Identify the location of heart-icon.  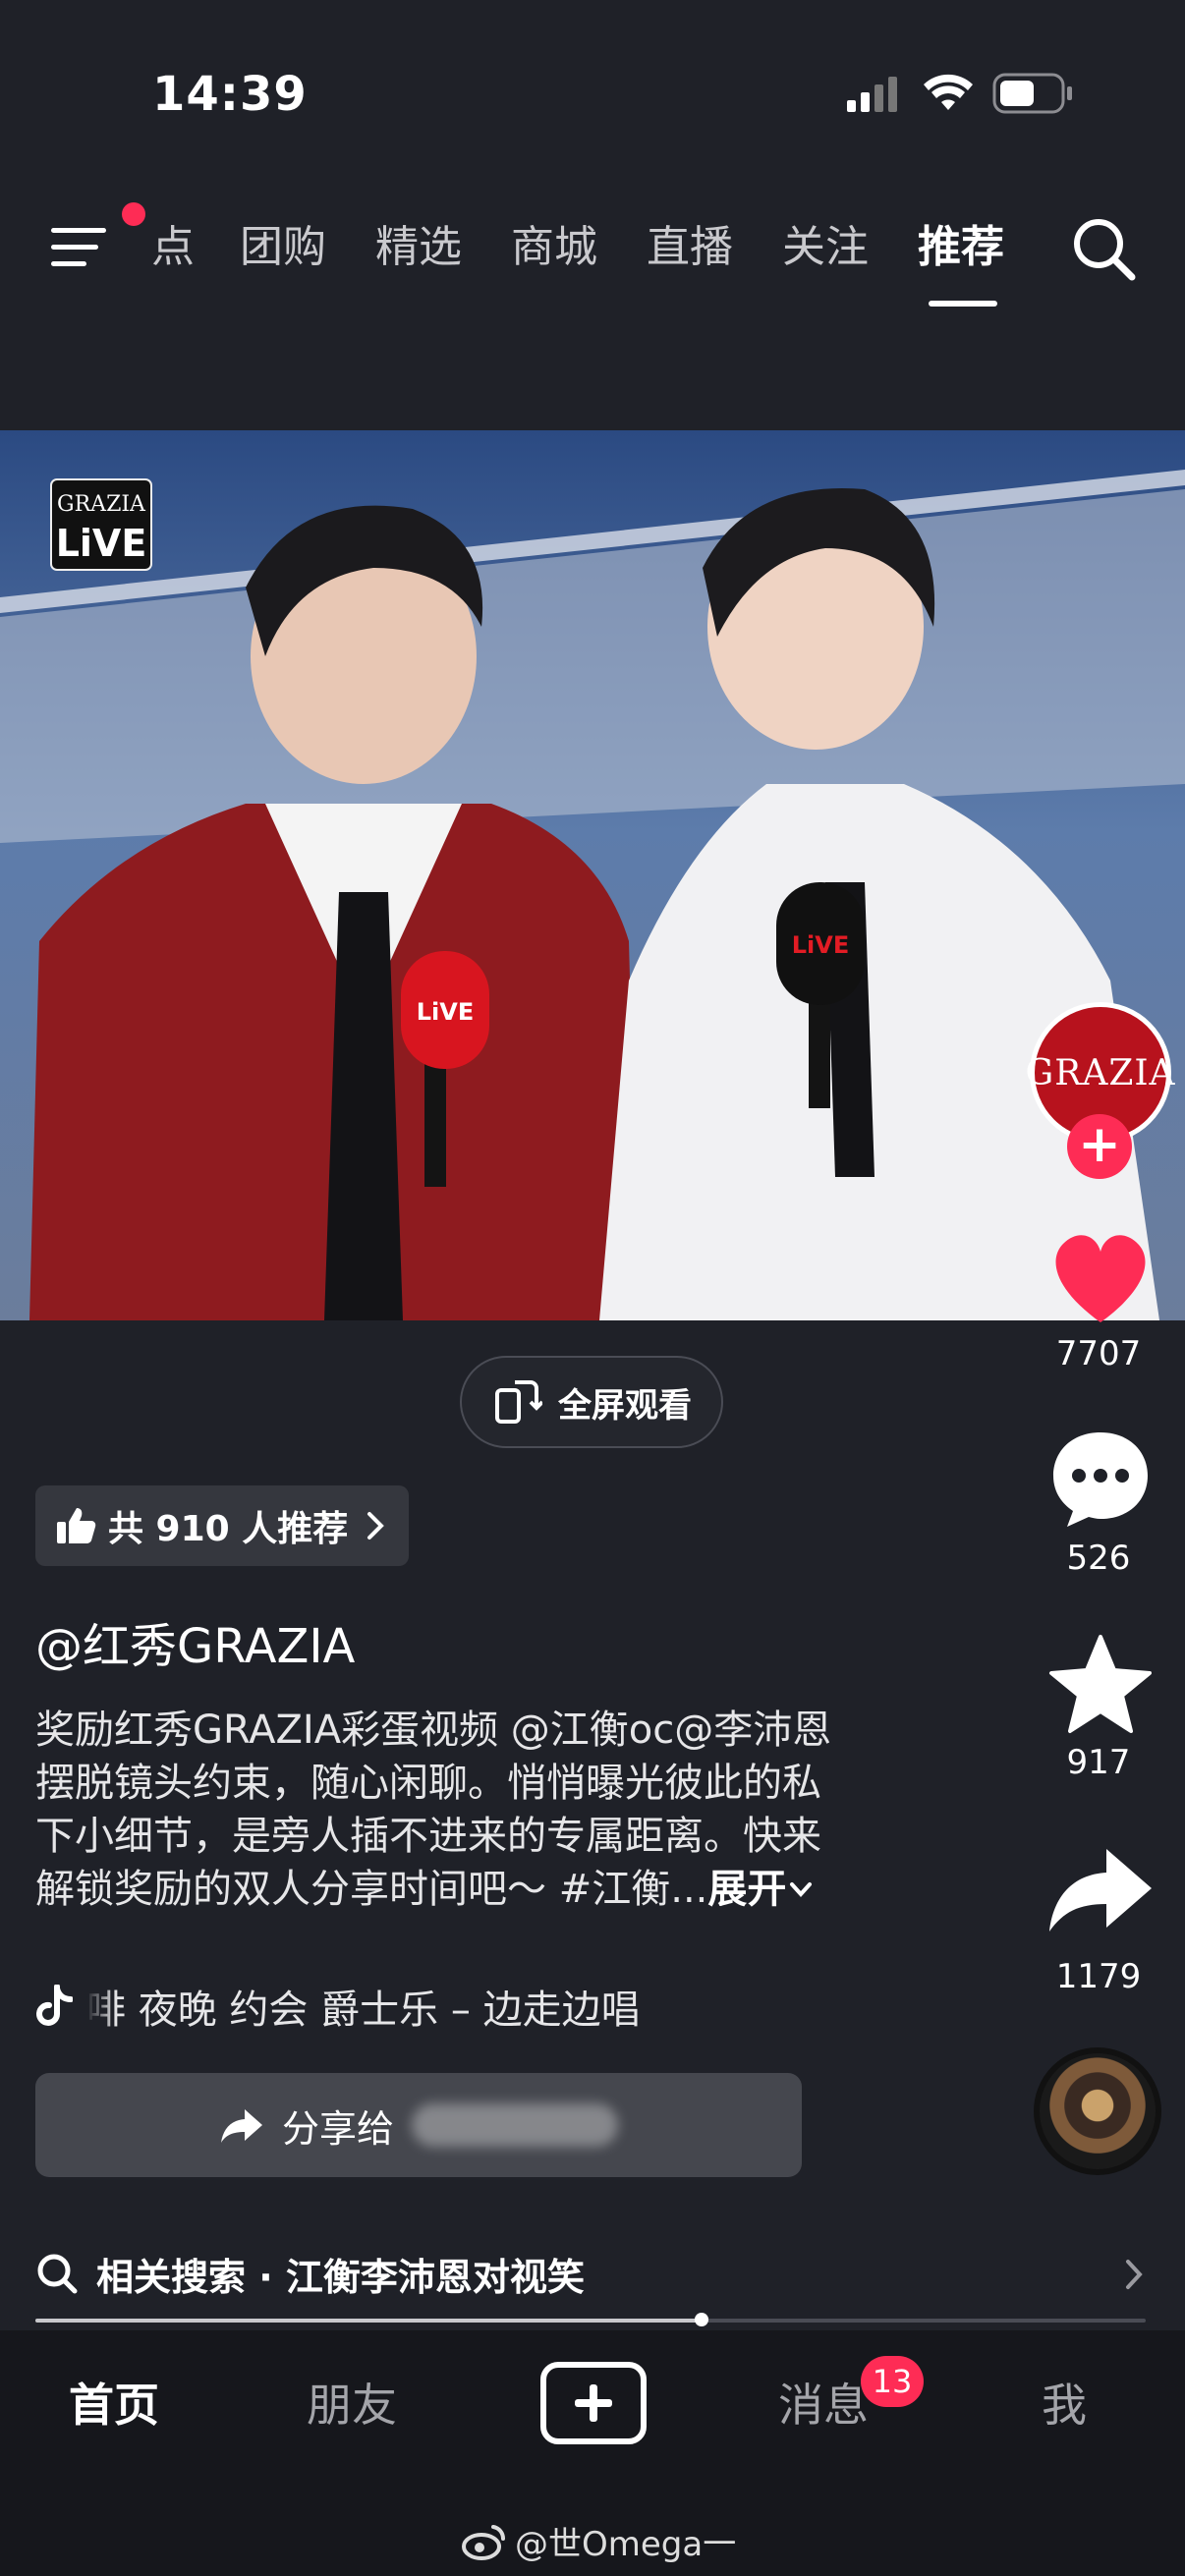
(1100, 1278).